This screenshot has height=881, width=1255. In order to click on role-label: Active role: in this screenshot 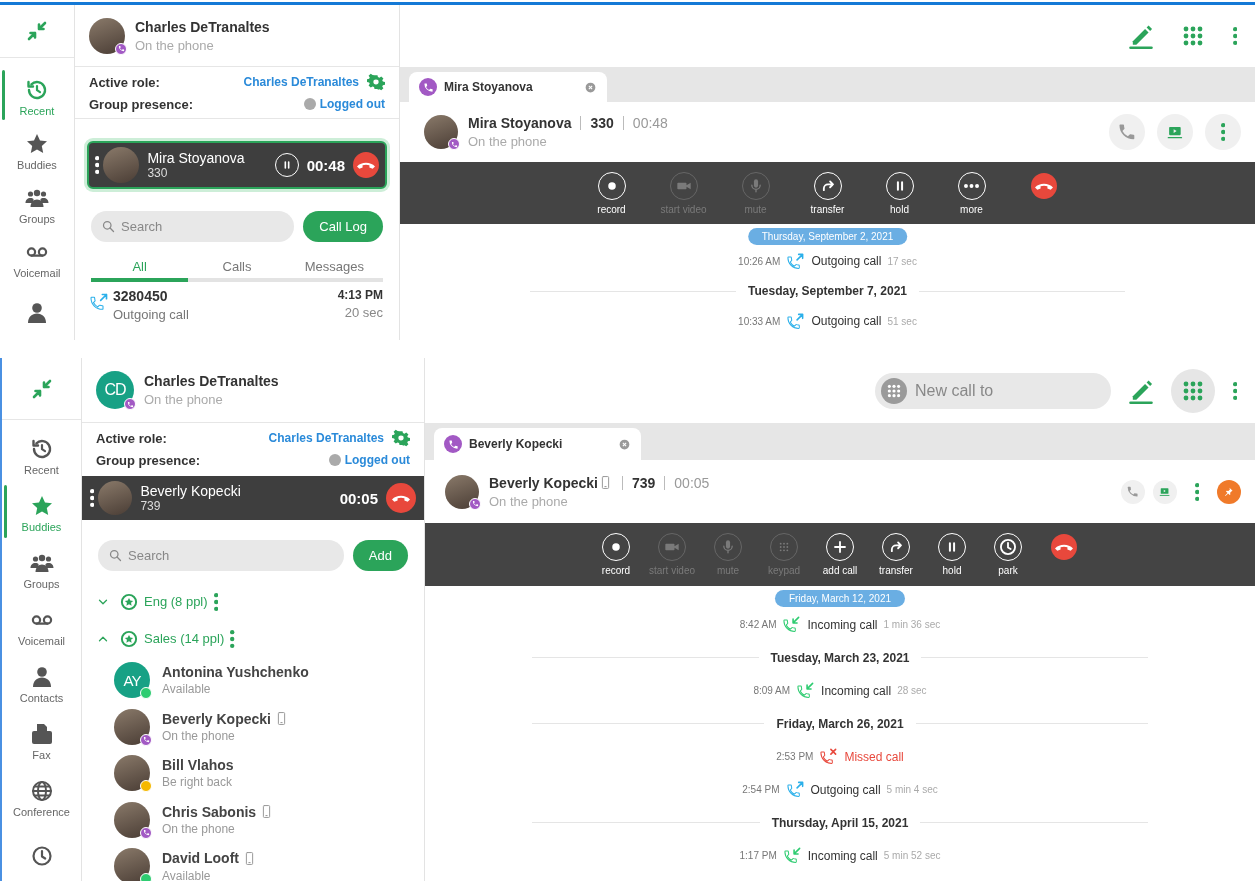, I will do `click(124, 82)`.